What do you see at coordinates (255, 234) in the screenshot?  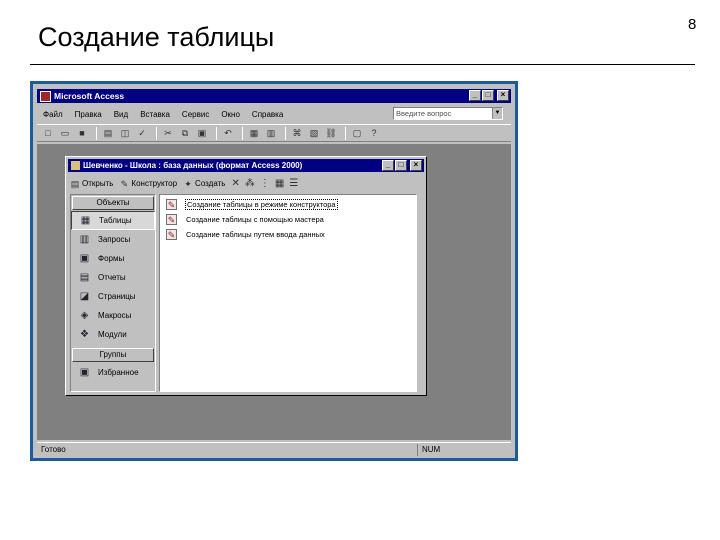 I see `list-item-label: Создание таблицы путем ввода данных` at bounding box center [255, 234].